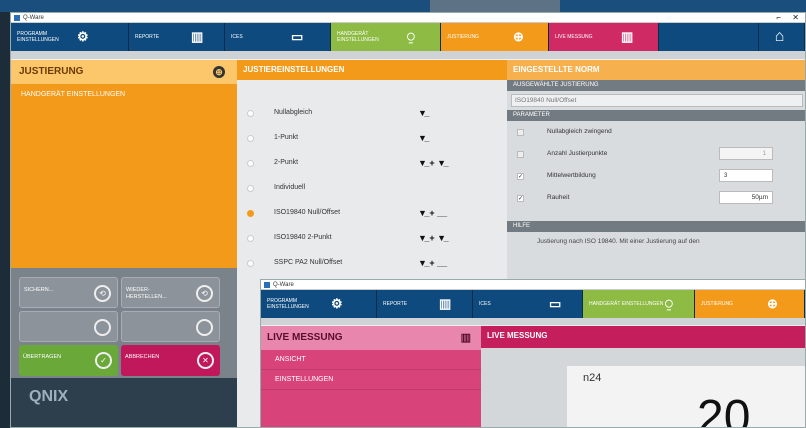 This screenshot has height=428, width=806. What do you see at coordinates (170, 360) in the screenshot?
I see `abbrechen-button: ABBRECHEN ✕` at bounding box center [170, 360].